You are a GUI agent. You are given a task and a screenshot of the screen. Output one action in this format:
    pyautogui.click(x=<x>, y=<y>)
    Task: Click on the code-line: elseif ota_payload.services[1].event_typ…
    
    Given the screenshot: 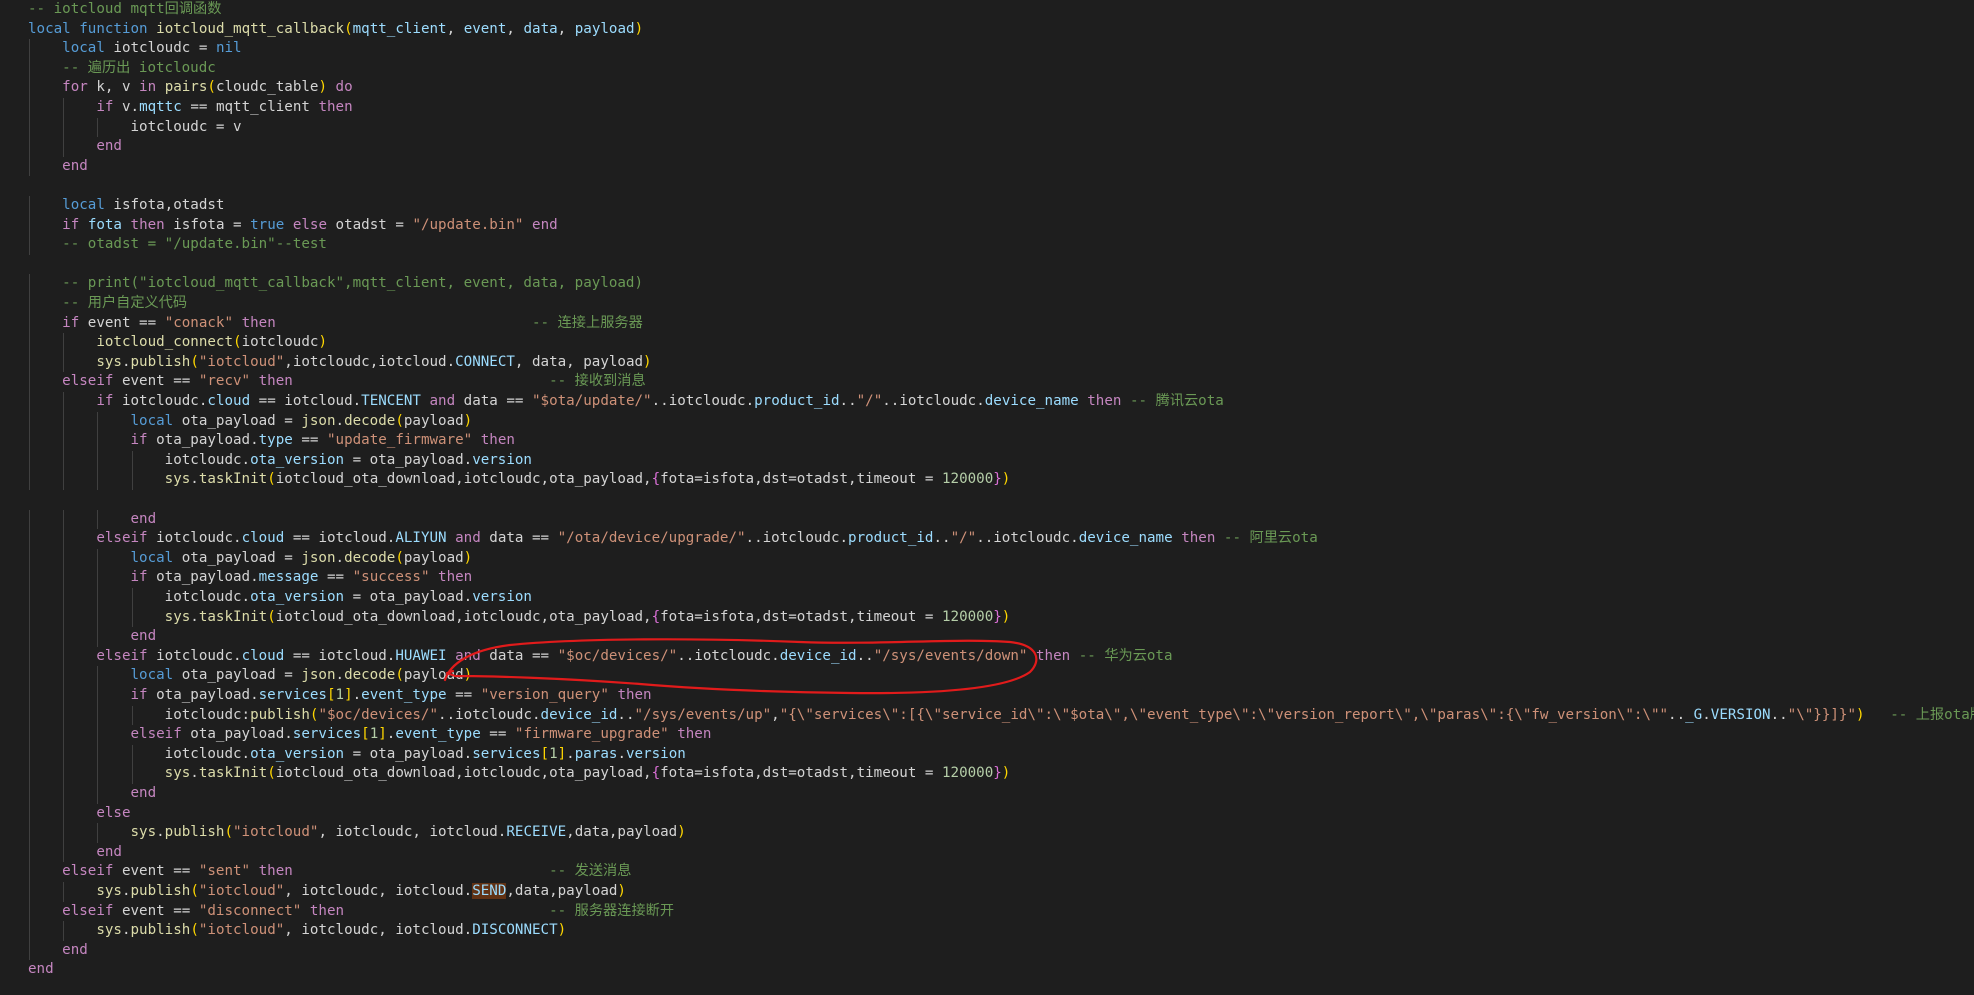 What is the action you would take?
    pyautogui.click(x=370, y=735)
    